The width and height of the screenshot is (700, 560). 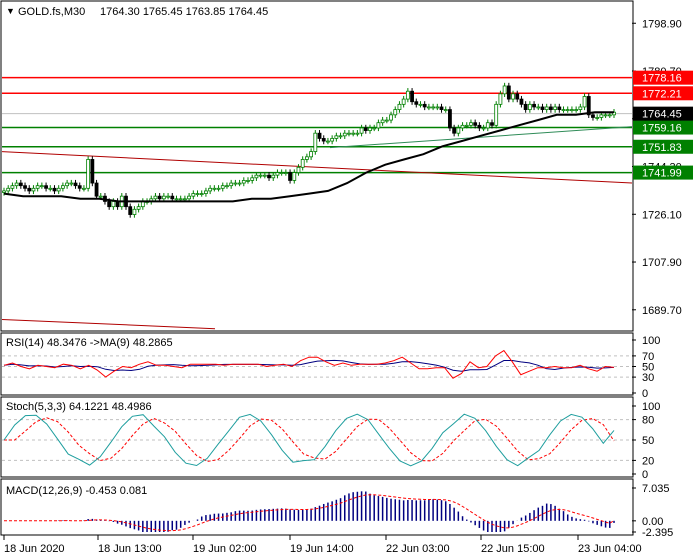 I want to click on level-label-text: 1751.83, so click(x=662, y=148).